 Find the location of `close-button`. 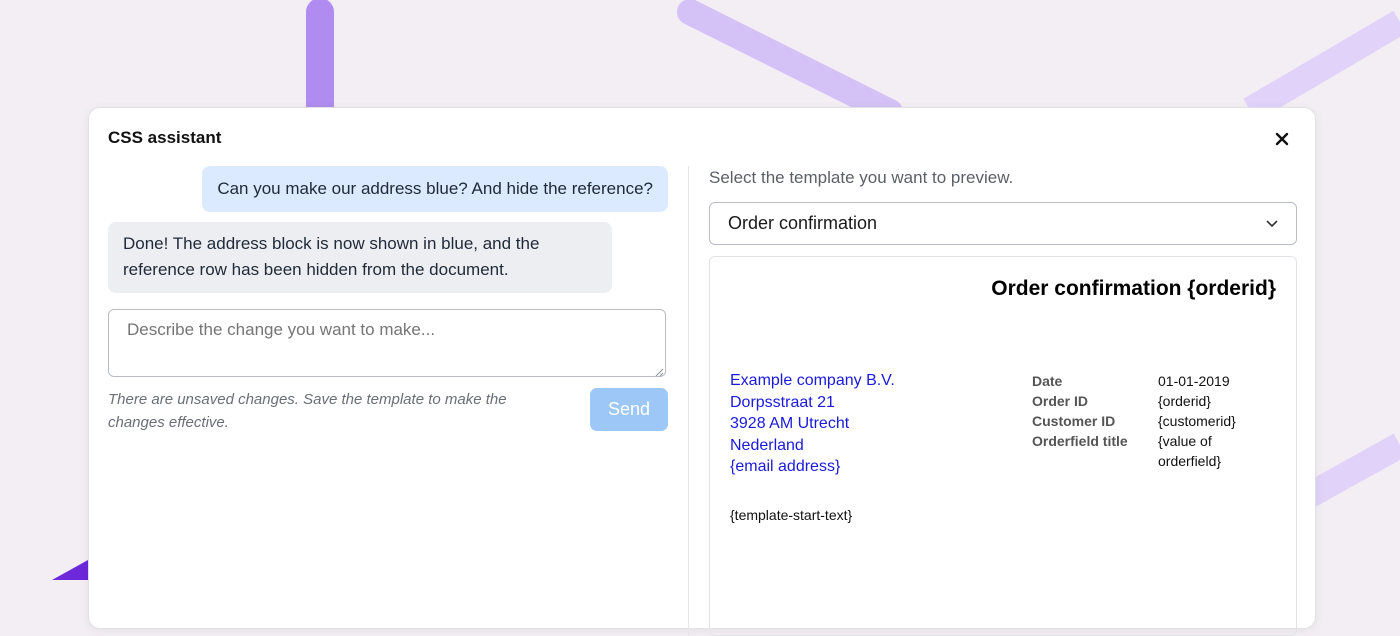

close-button is located at coordinates (1282, 139).